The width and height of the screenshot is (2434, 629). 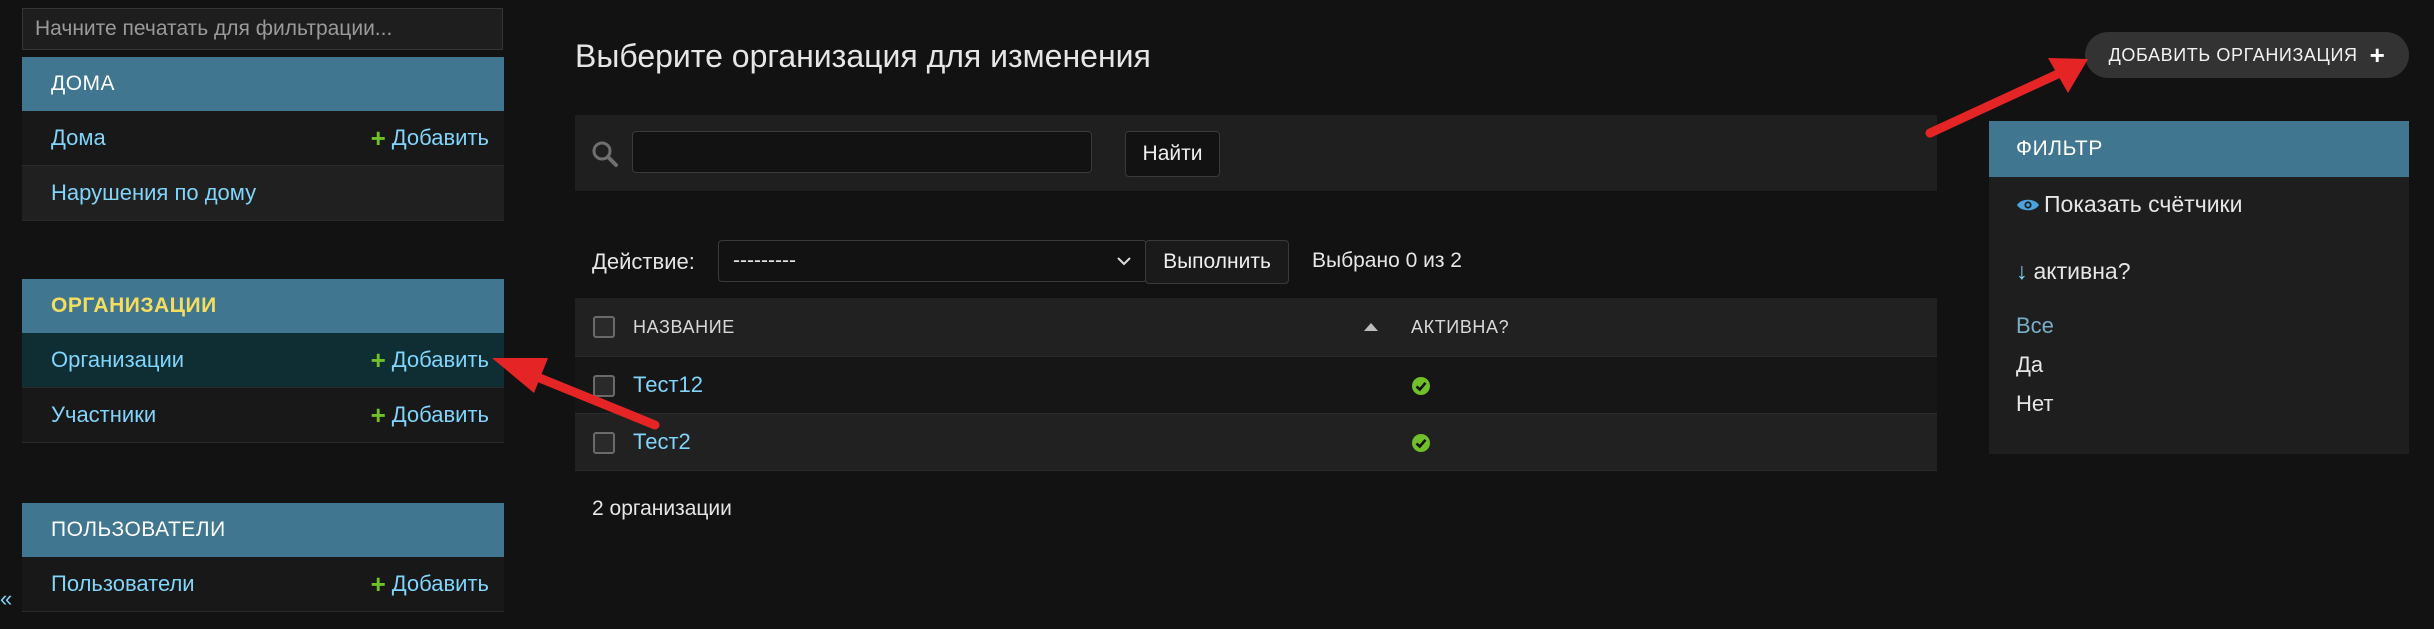 I want to click on module-header-users: ПОЛЬЗОВАТЕЛИ, so click(x=263, y=530).